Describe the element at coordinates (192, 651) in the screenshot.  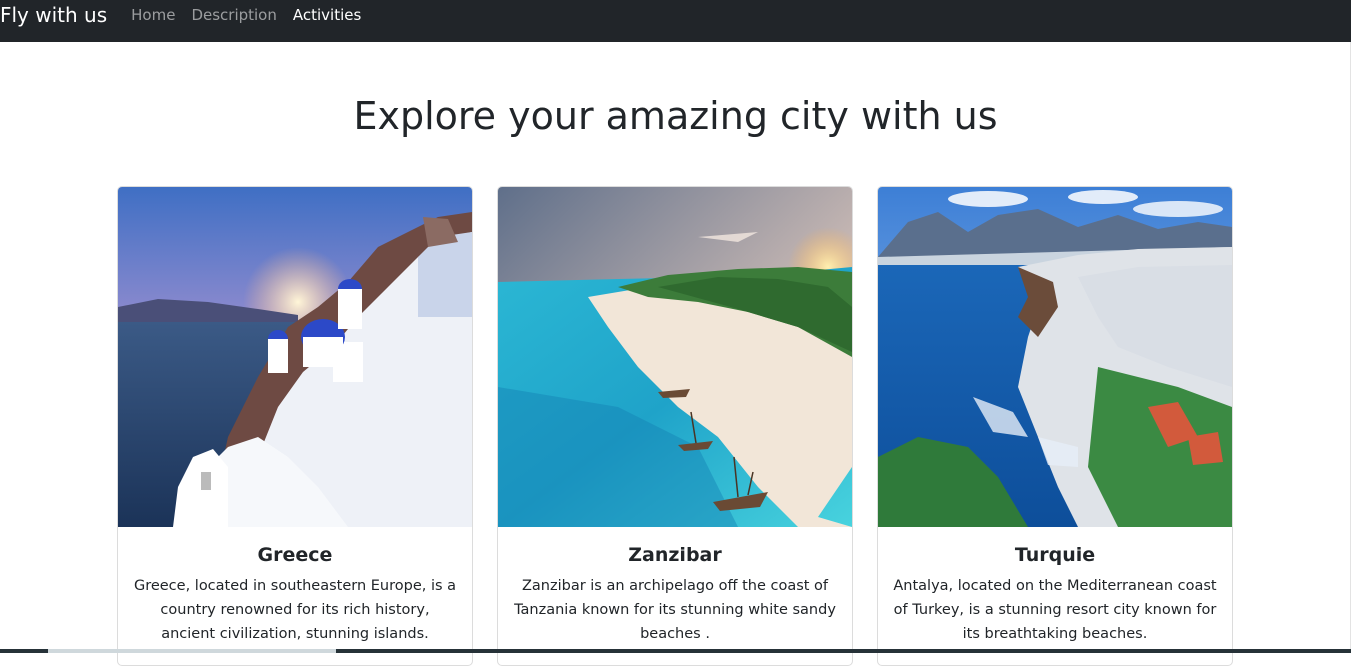
I see `scrollbar-thumb` at that location.